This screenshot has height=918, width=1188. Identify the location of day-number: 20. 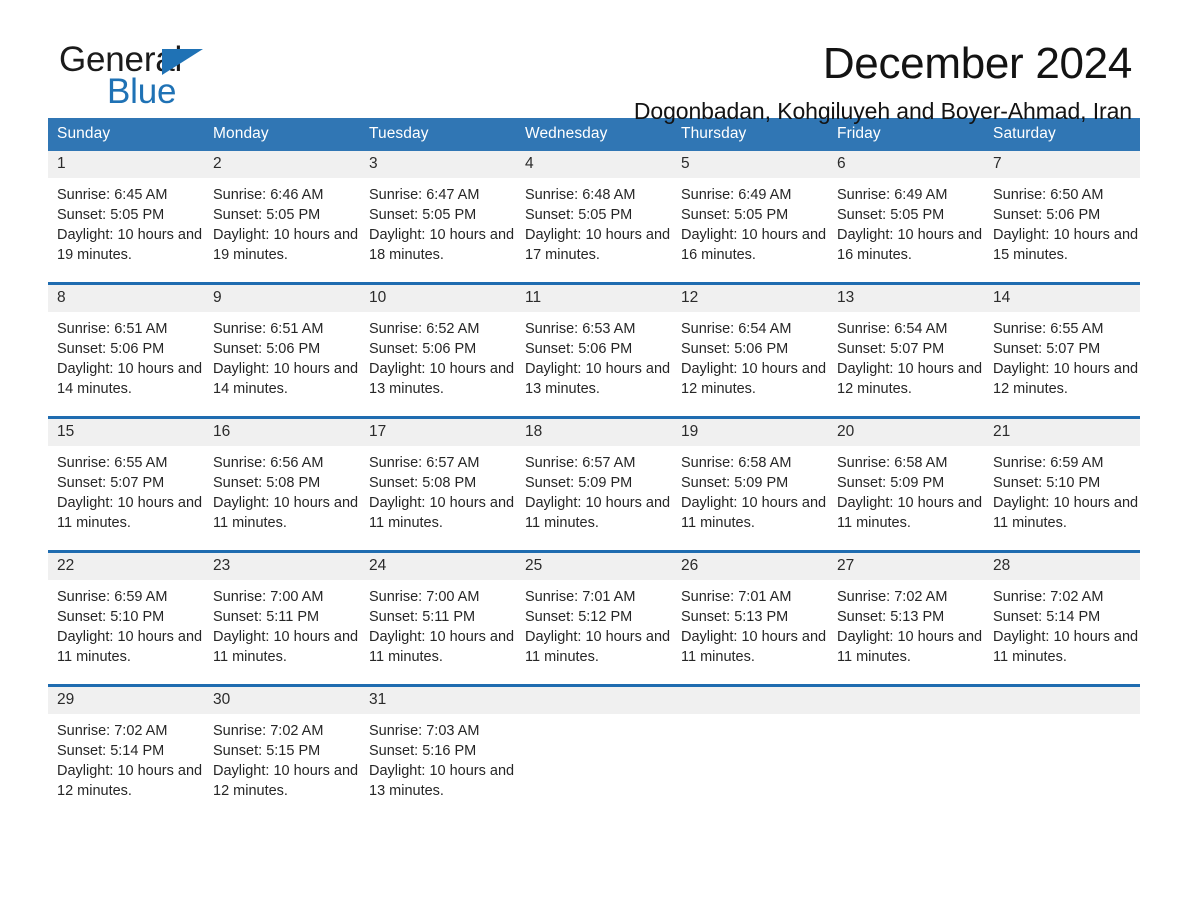
(846, 431).